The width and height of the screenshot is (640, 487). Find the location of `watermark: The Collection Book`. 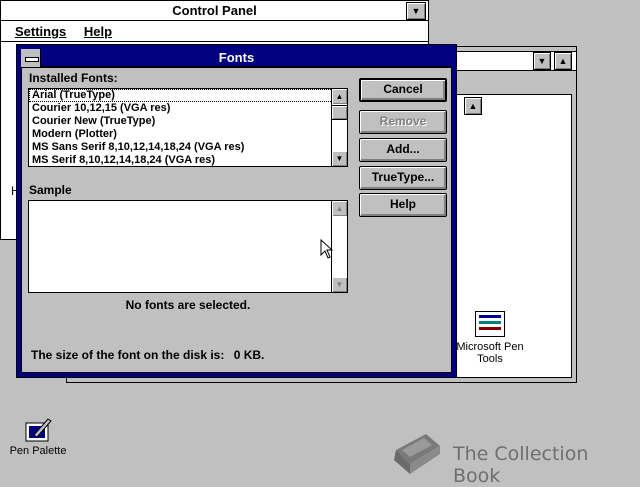

watermark: The Collection Book is located at coordinates (513, 458).